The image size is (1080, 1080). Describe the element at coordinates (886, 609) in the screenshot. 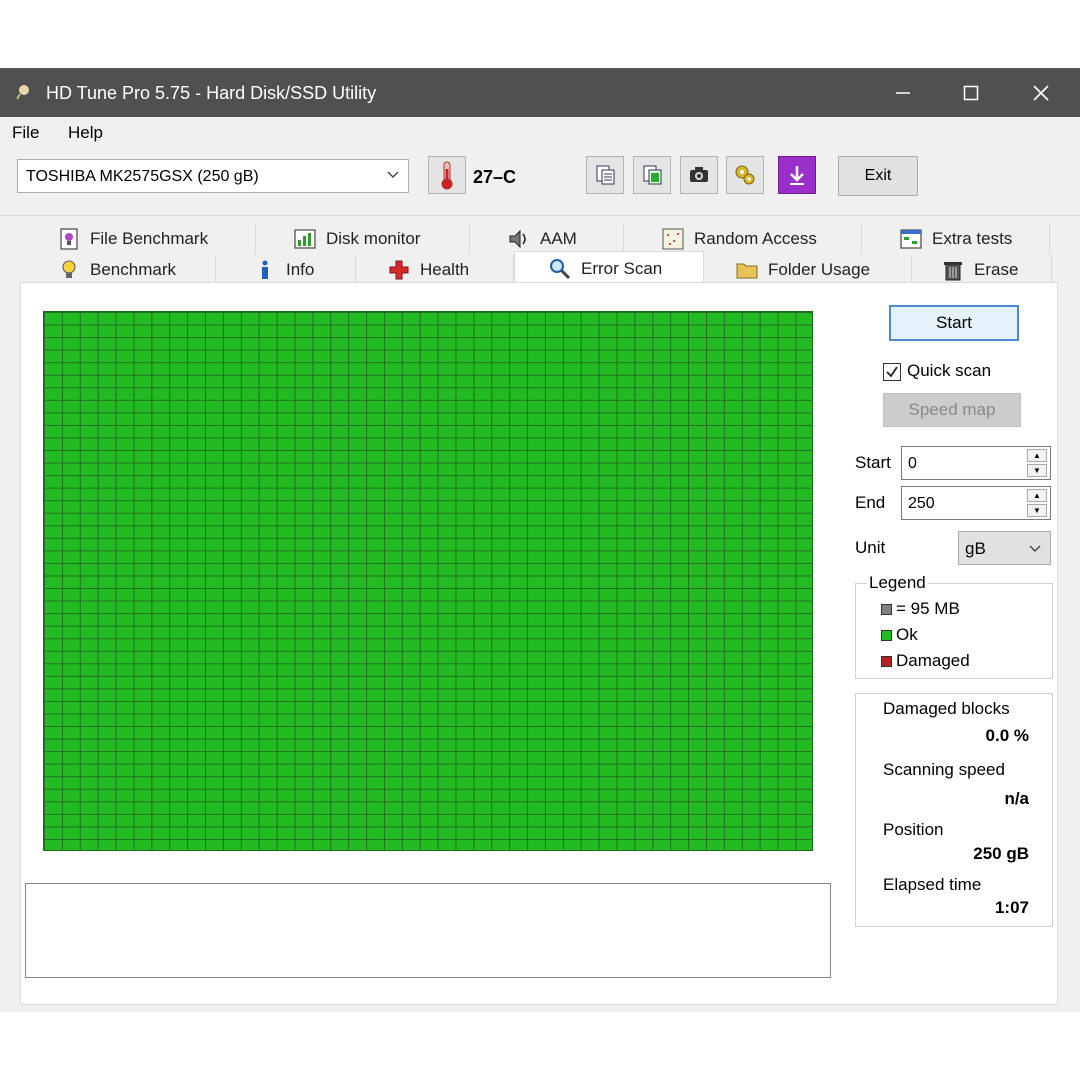

I see `block-swatch` at that location.